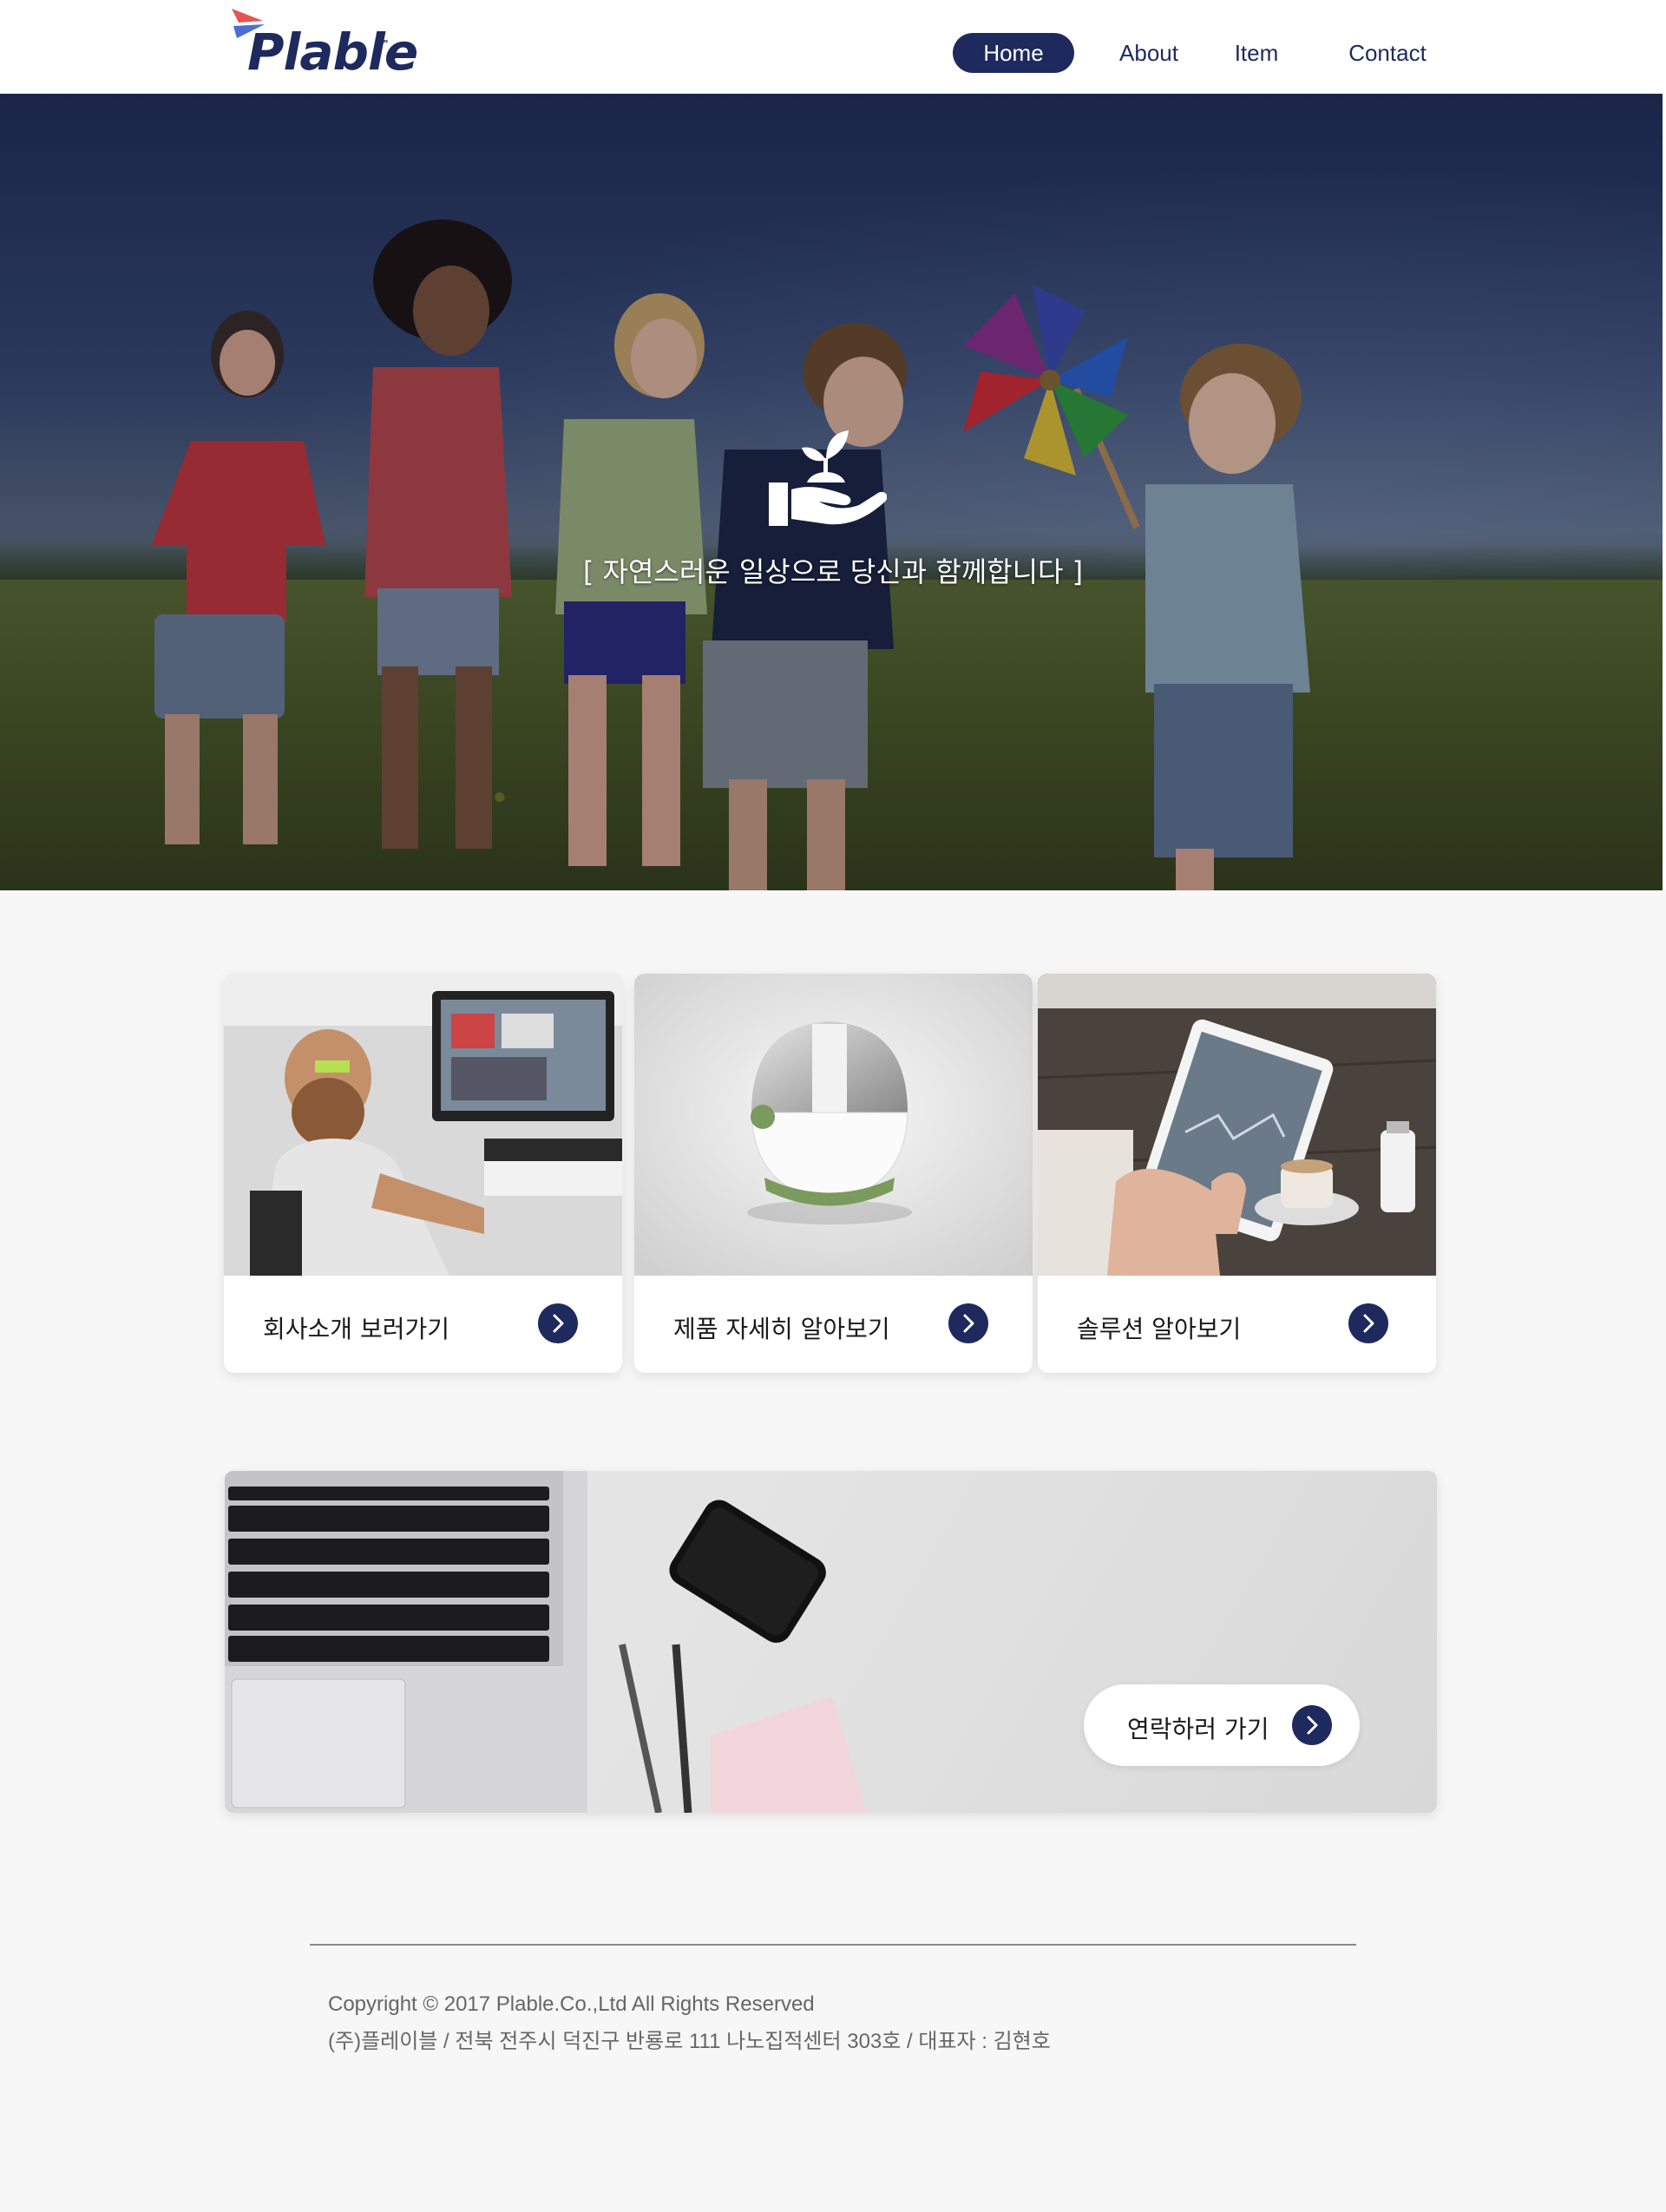  What do you see at coordinates (833, 53) in the screenshot?
I see `main-nav: Home About Item Contact` at bounding box center [833, 53].